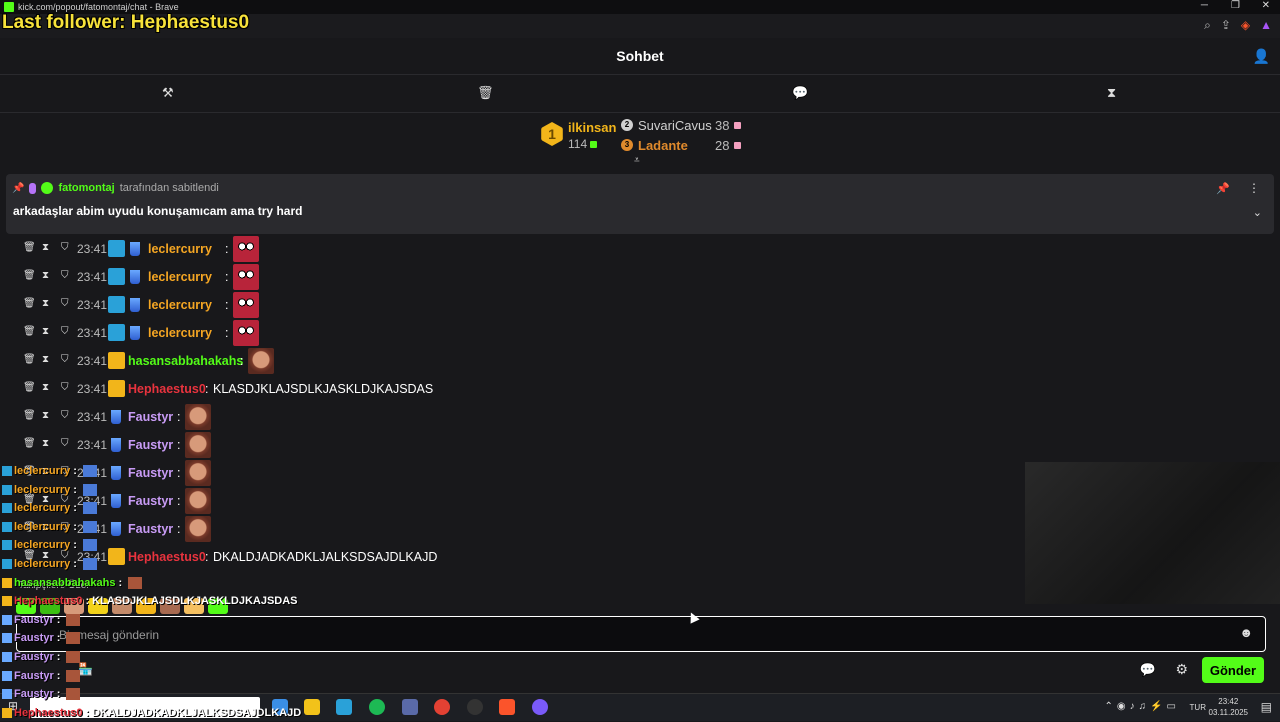  Describe the element at coordinates (1181, 669) in the screenshot. I see `settings-gear-icon: ⚙` at that location.